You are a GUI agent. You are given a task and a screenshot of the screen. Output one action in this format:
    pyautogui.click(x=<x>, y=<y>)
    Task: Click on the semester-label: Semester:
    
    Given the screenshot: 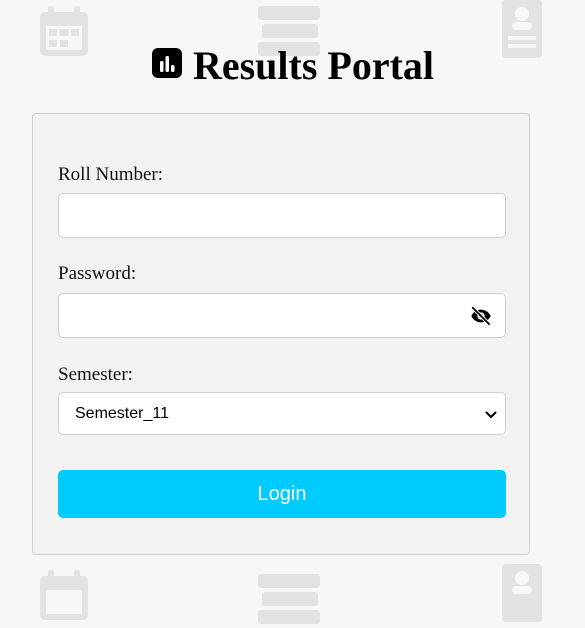 What is the action you would take?
    pyautogui.click(x=95, y=374)
    